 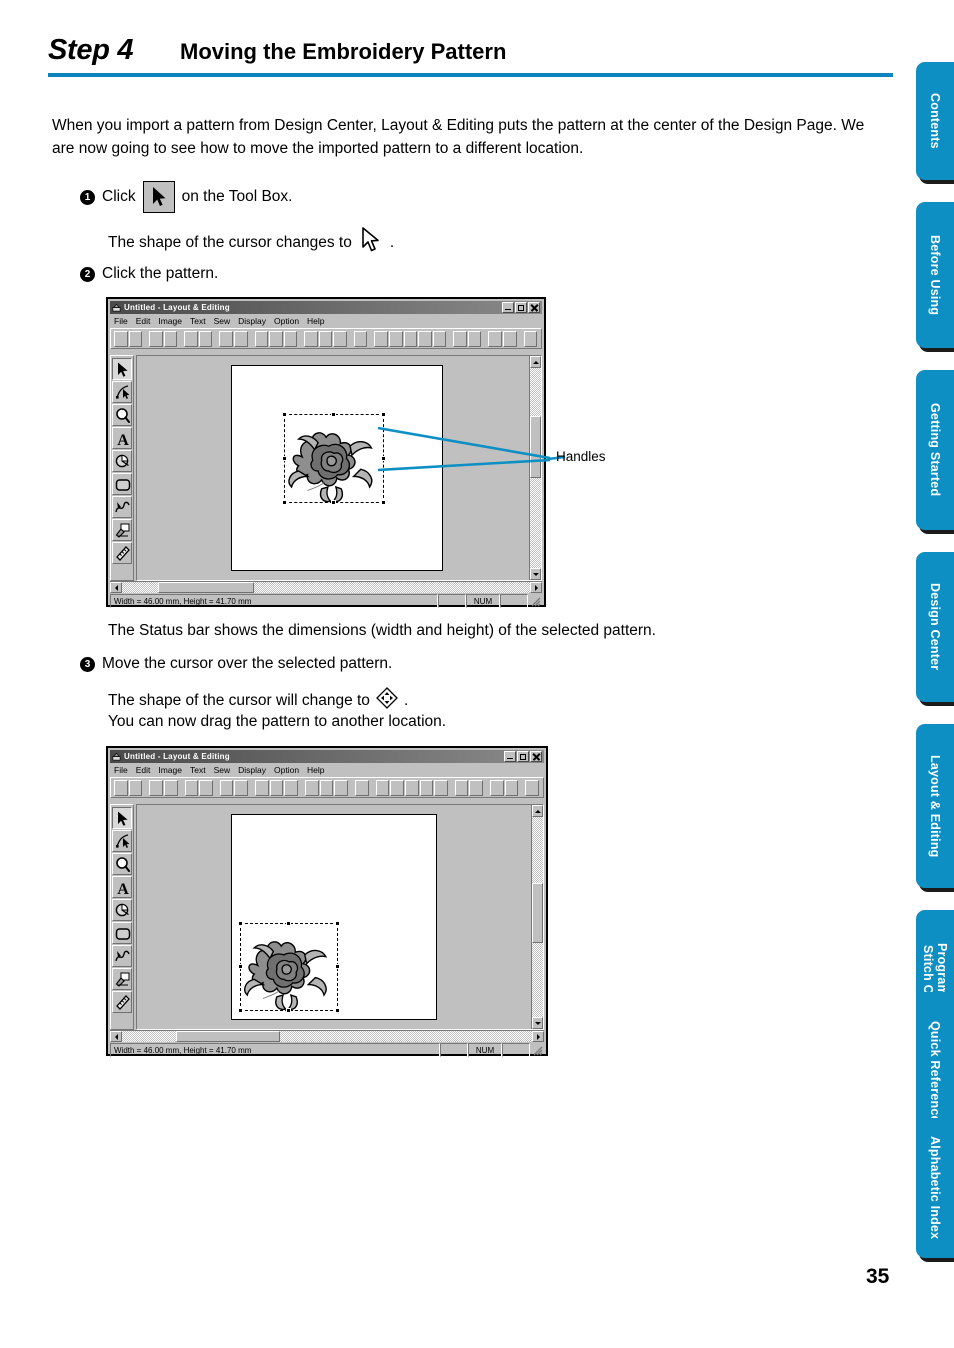 What do you see at coordinates (326, 307) in the screenshot?
I see `window-1-titlebar: Untitled - Layout & Editing` at bounding box center [326, 307].